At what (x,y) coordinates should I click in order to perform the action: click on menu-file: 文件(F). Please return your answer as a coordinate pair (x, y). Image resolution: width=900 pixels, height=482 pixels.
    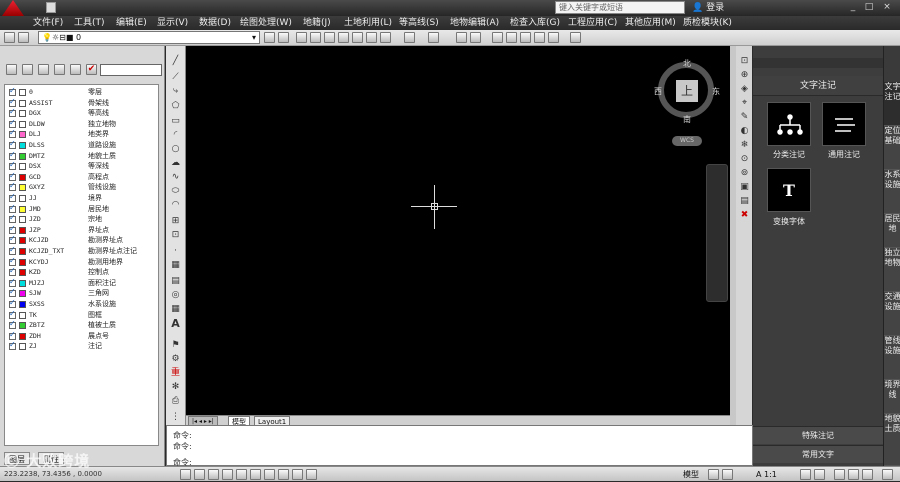
    Looking at the image, I should click on (48, 23).